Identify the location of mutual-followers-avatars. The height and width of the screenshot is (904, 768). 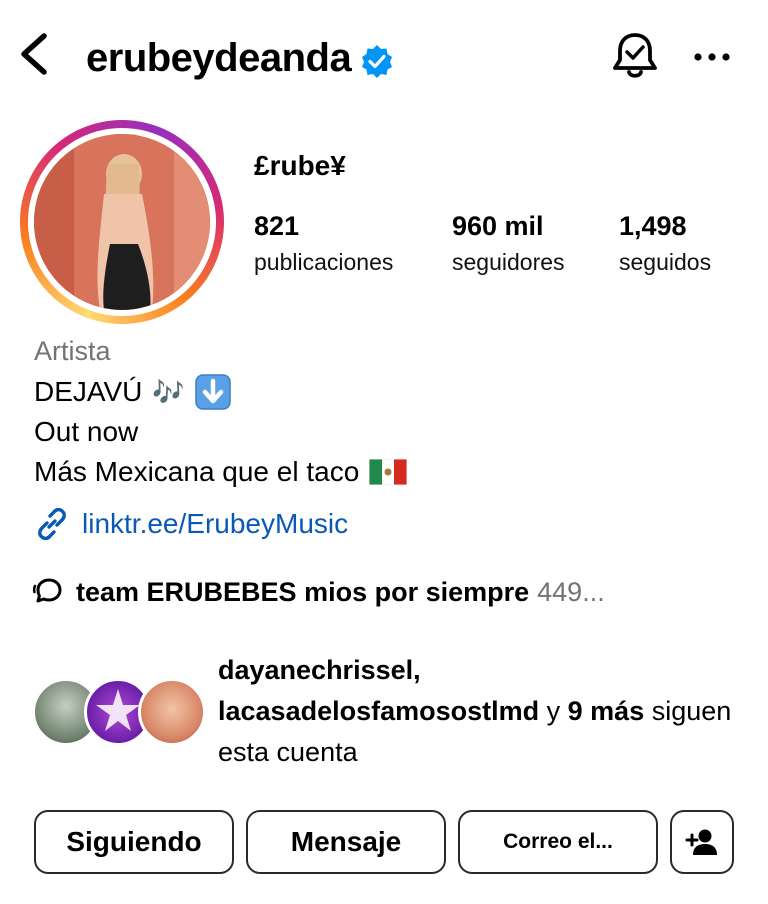
(122, 712).